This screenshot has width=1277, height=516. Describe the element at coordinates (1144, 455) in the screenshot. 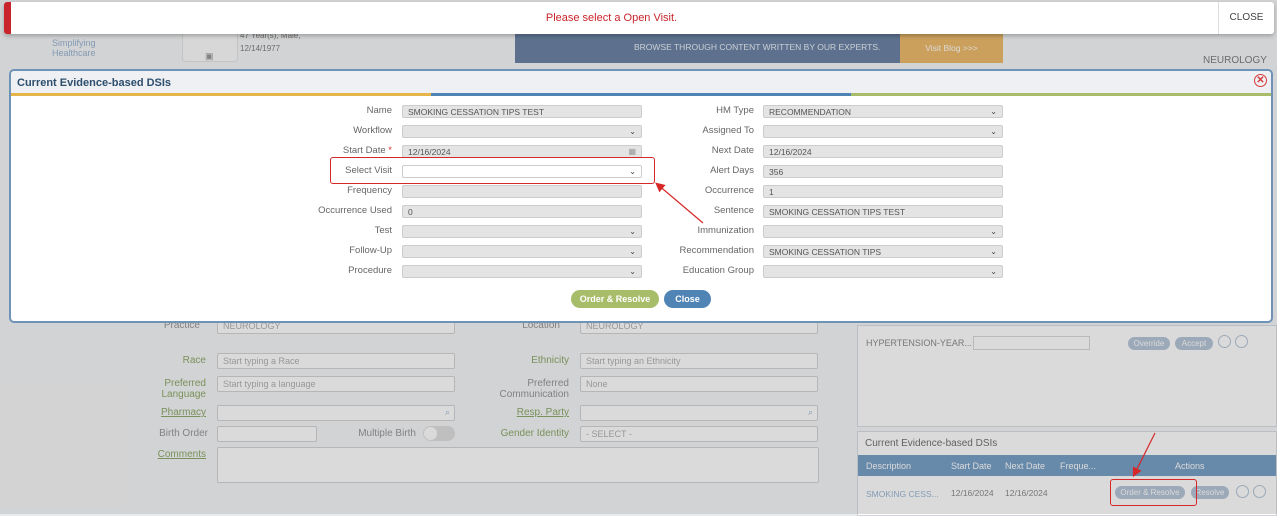

I see `arrow-to-order-resolve` at that location.